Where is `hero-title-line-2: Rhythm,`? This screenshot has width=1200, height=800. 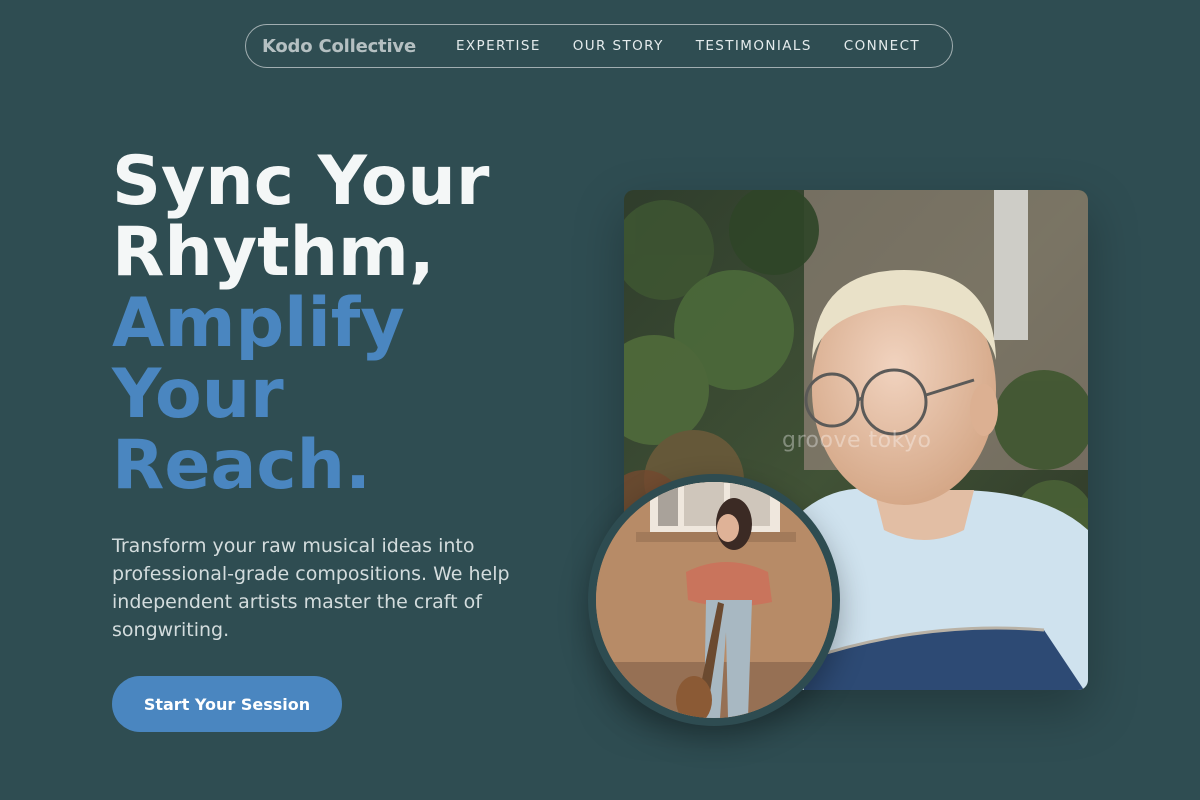
hero-title-line-2: Rhythm, is located at coordinates (273, 252).